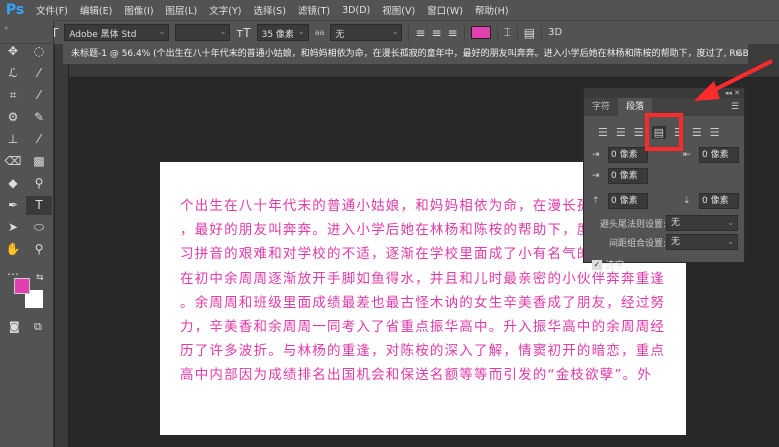 The image size is (779, 447). Describe the element at coordinates (39, 161) in the screenshot. I see `gradient-tool-icon: ▩` at that location.